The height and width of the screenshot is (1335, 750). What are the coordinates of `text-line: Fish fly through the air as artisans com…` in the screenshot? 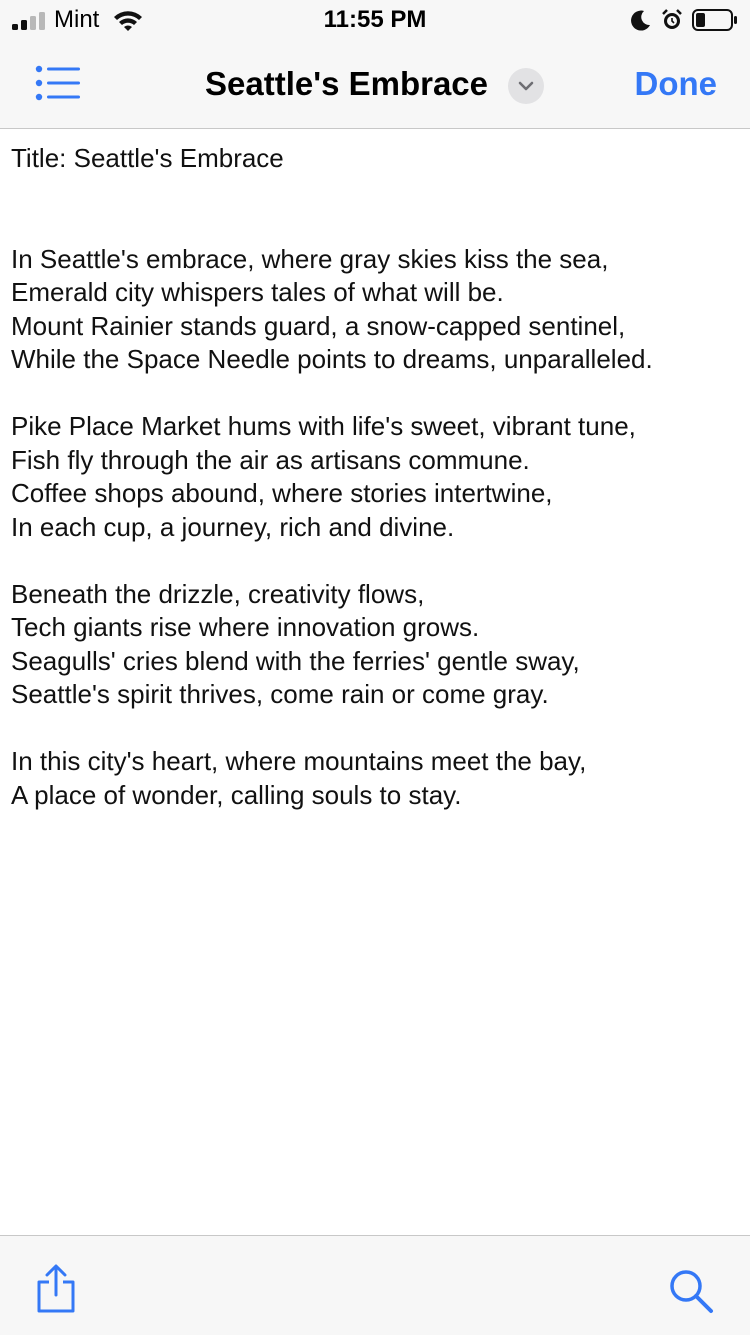 It's located at (270, 459).